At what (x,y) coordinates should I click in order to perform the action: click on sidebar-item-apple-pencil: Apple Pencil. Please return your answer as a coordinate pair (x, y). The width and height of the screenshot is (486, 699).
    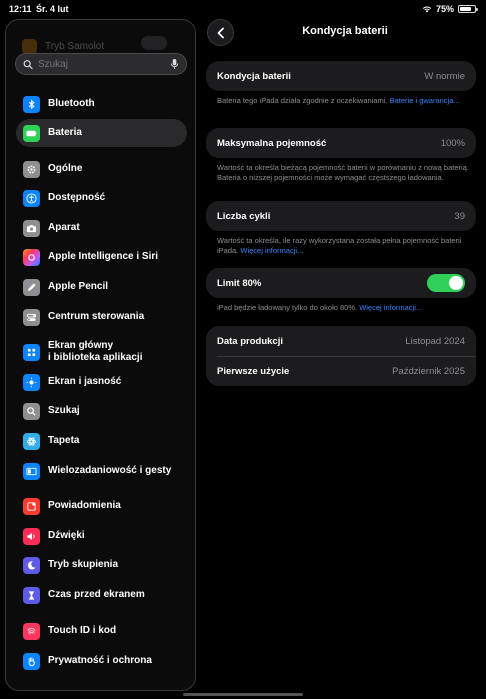
    Looking at the image, I should click on (101, 287).